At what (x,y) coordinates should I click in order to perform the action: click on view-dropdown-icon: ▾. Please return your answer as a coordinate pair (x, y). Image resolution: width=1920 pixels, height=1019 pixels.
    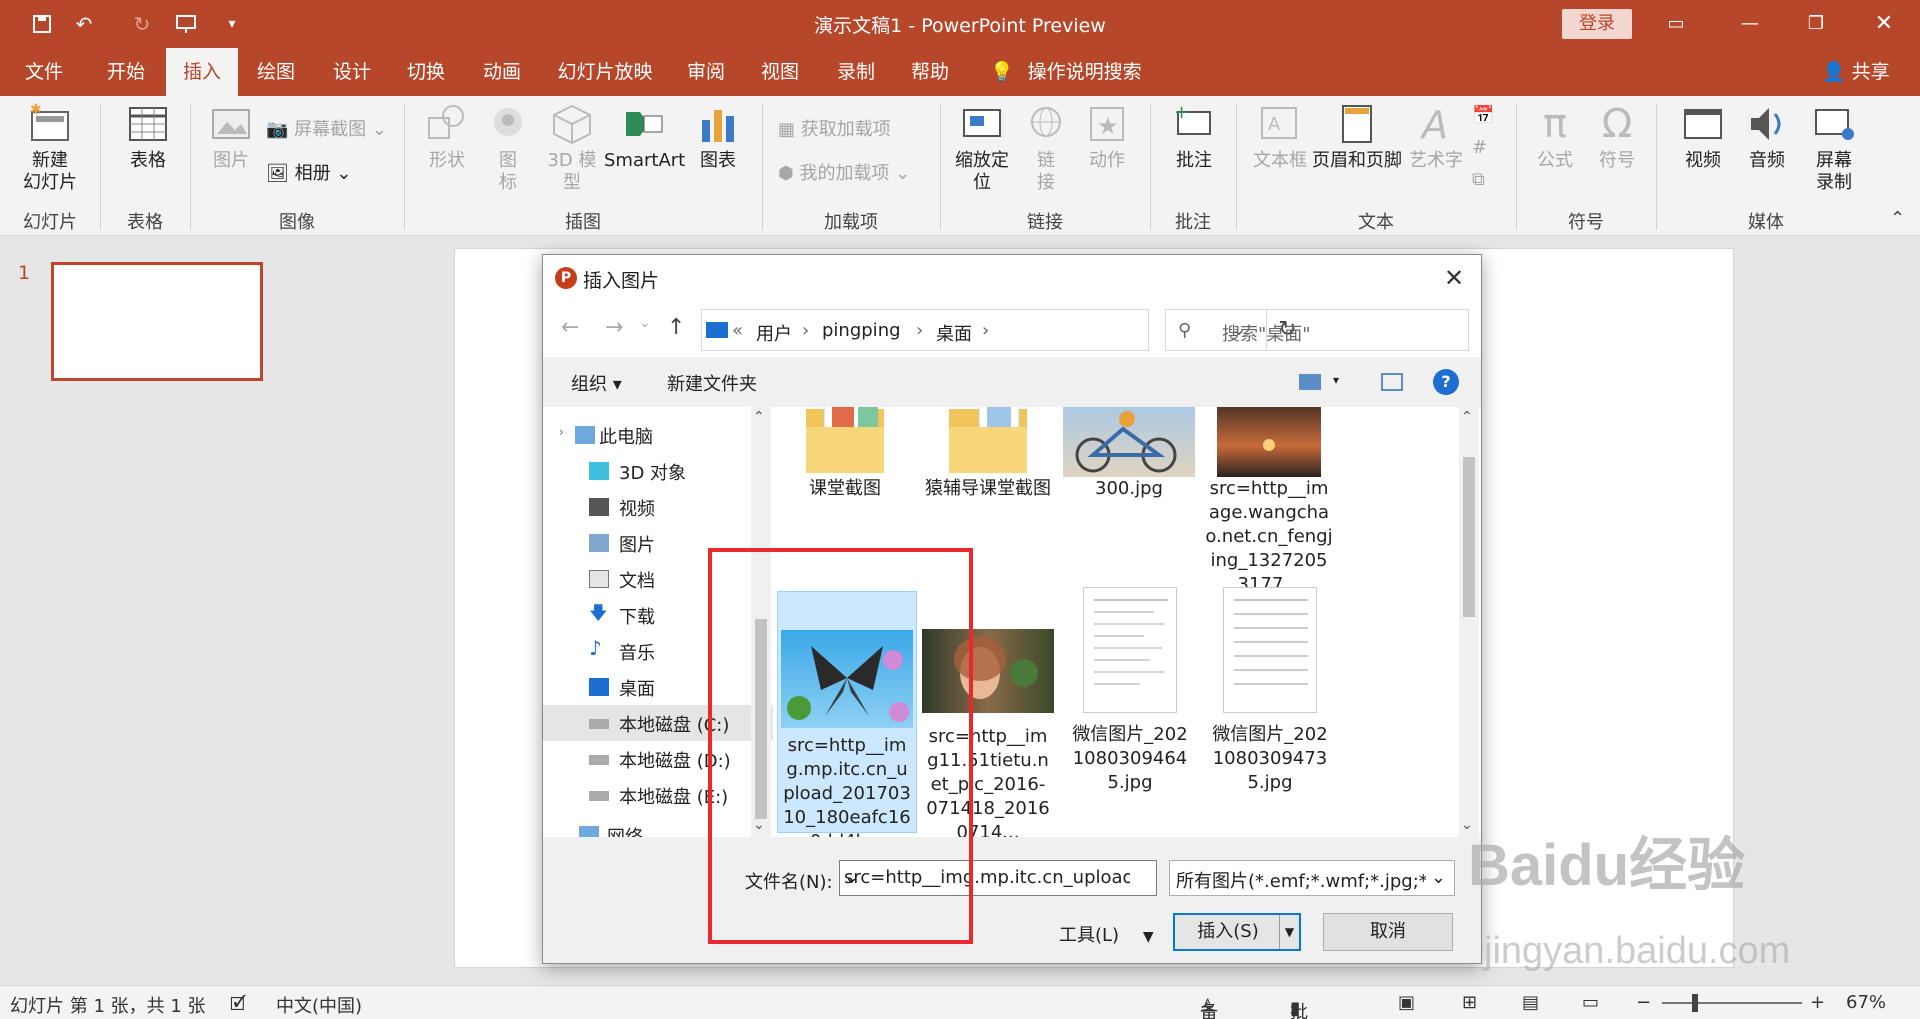
    Looking at the image, I should click on (1336, 380).